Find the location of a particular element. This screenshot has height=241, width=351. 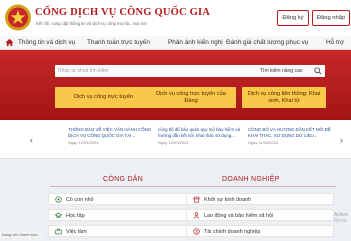

business-item-labor-insurance: Lao động và bảo hiểm xã hội is located at coordinates (260, 215).